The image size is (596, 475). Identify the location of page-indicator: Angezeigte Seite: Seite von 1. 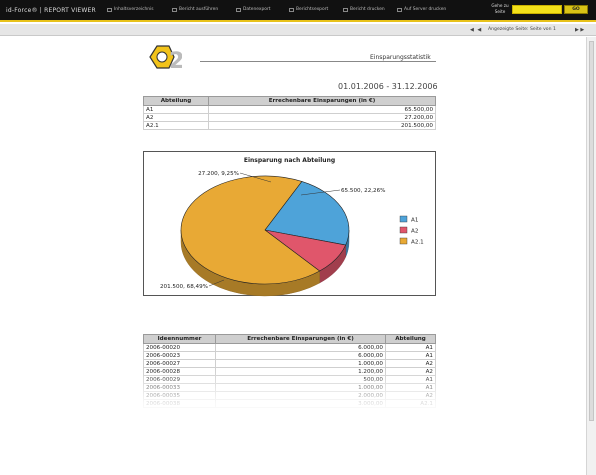
(522, 29).